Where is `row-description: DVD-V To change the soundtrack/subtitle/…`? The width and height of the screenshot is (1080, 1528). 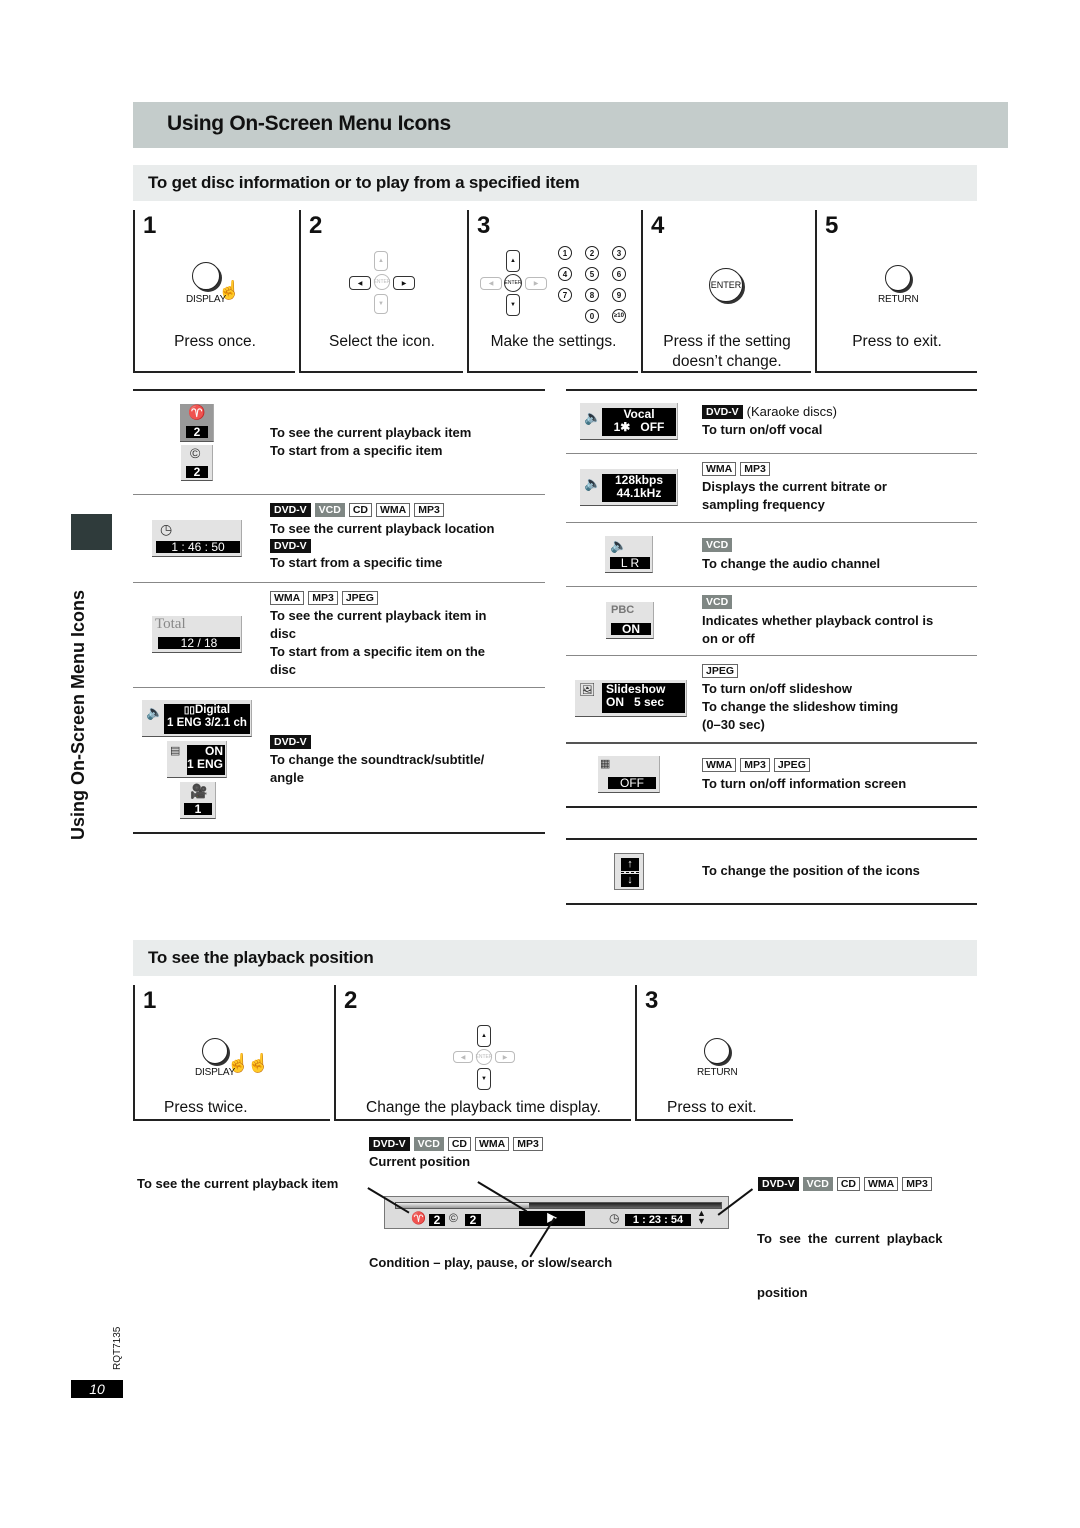 row-description: DVD-V To change the soundtrack/subtitle/… is located at coordinates (377, 760).